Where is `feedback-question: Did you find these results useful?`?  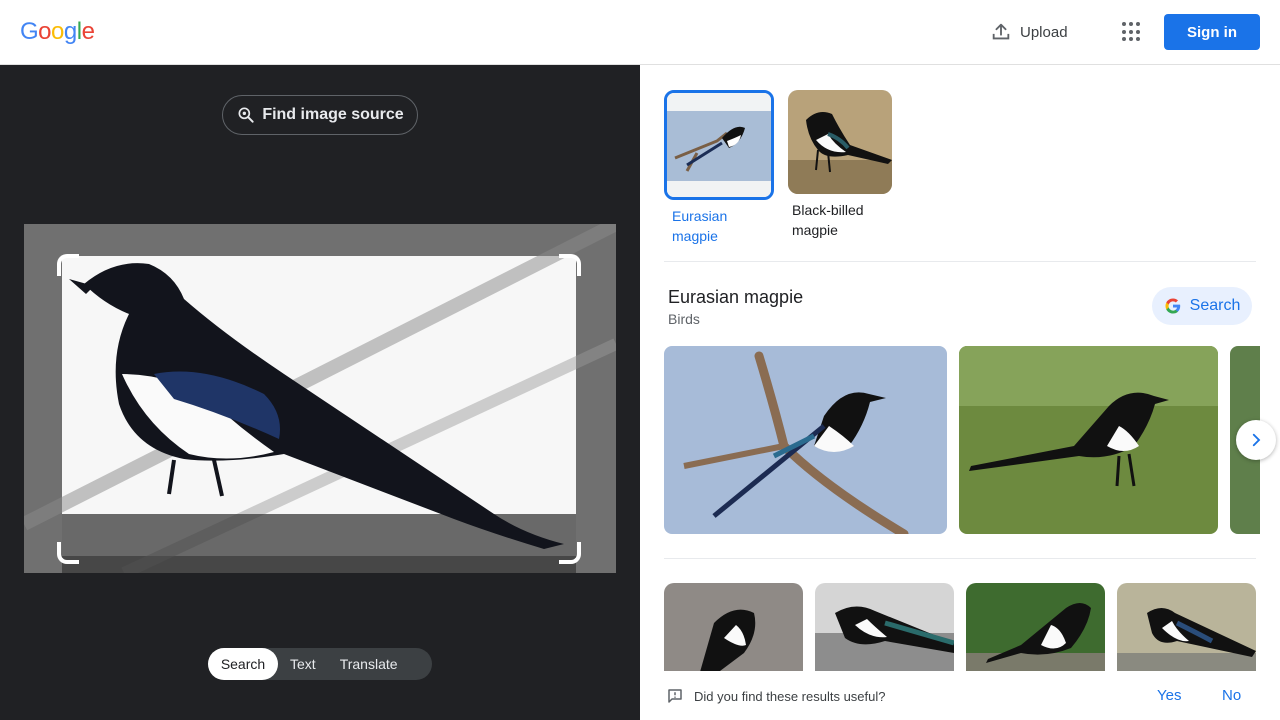 feedback-question: Did you find these results useful? is located at coordinates (790, 696).